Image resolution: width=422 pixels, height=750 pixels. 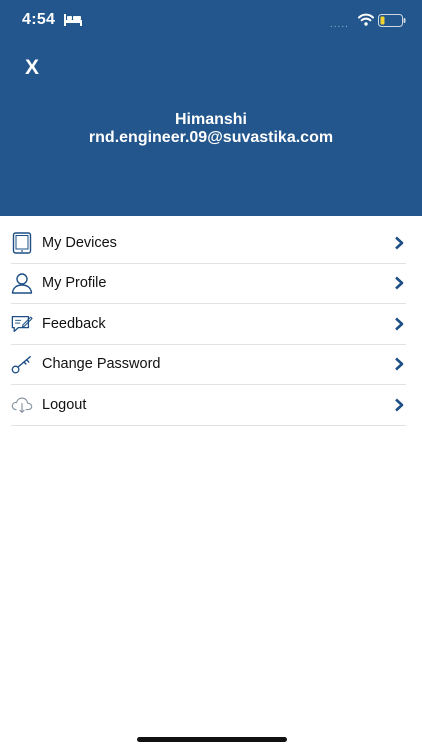 What do you see at coordinates (32, 68) in the screenshot?
I see `close-button: X` at bounding box center [32, 68].